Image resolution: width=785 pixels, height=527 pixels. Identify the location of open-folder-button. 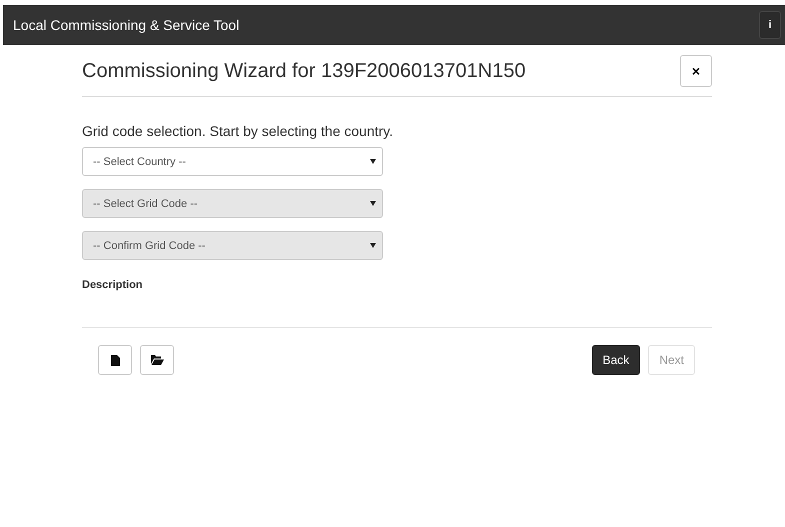
(157, 360).